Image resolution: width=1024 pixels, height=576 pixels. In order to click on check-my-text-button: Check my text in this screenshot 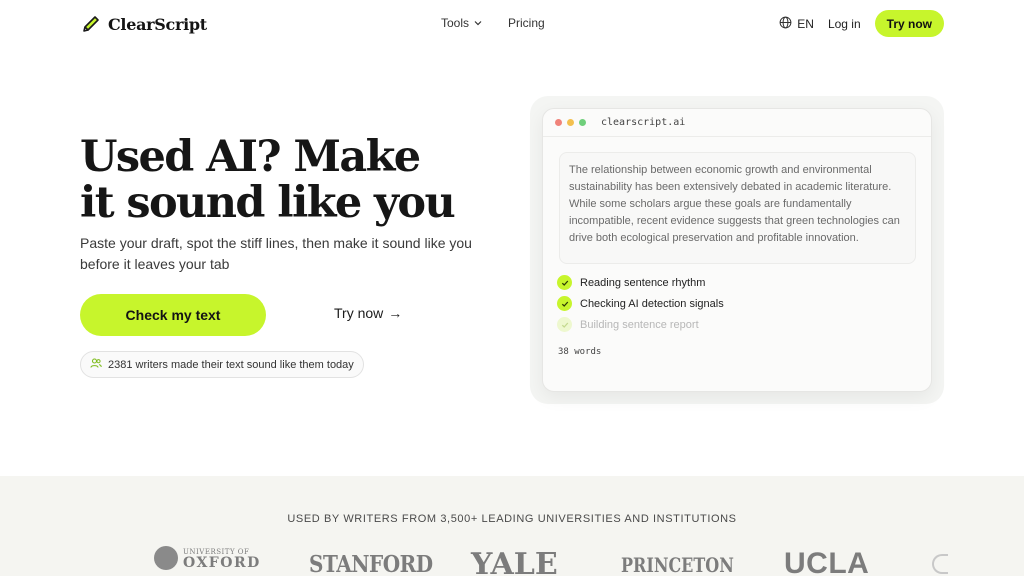, I will do `click(173, 315)`.